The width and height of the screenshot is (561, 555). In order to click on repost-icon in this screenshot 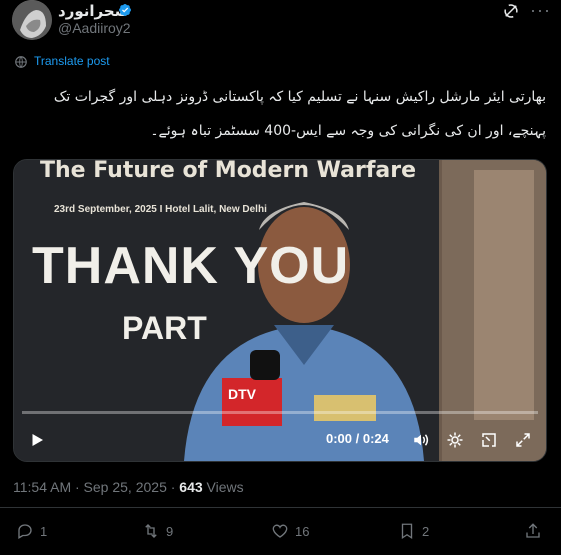, I will do `click(151, 531)`.